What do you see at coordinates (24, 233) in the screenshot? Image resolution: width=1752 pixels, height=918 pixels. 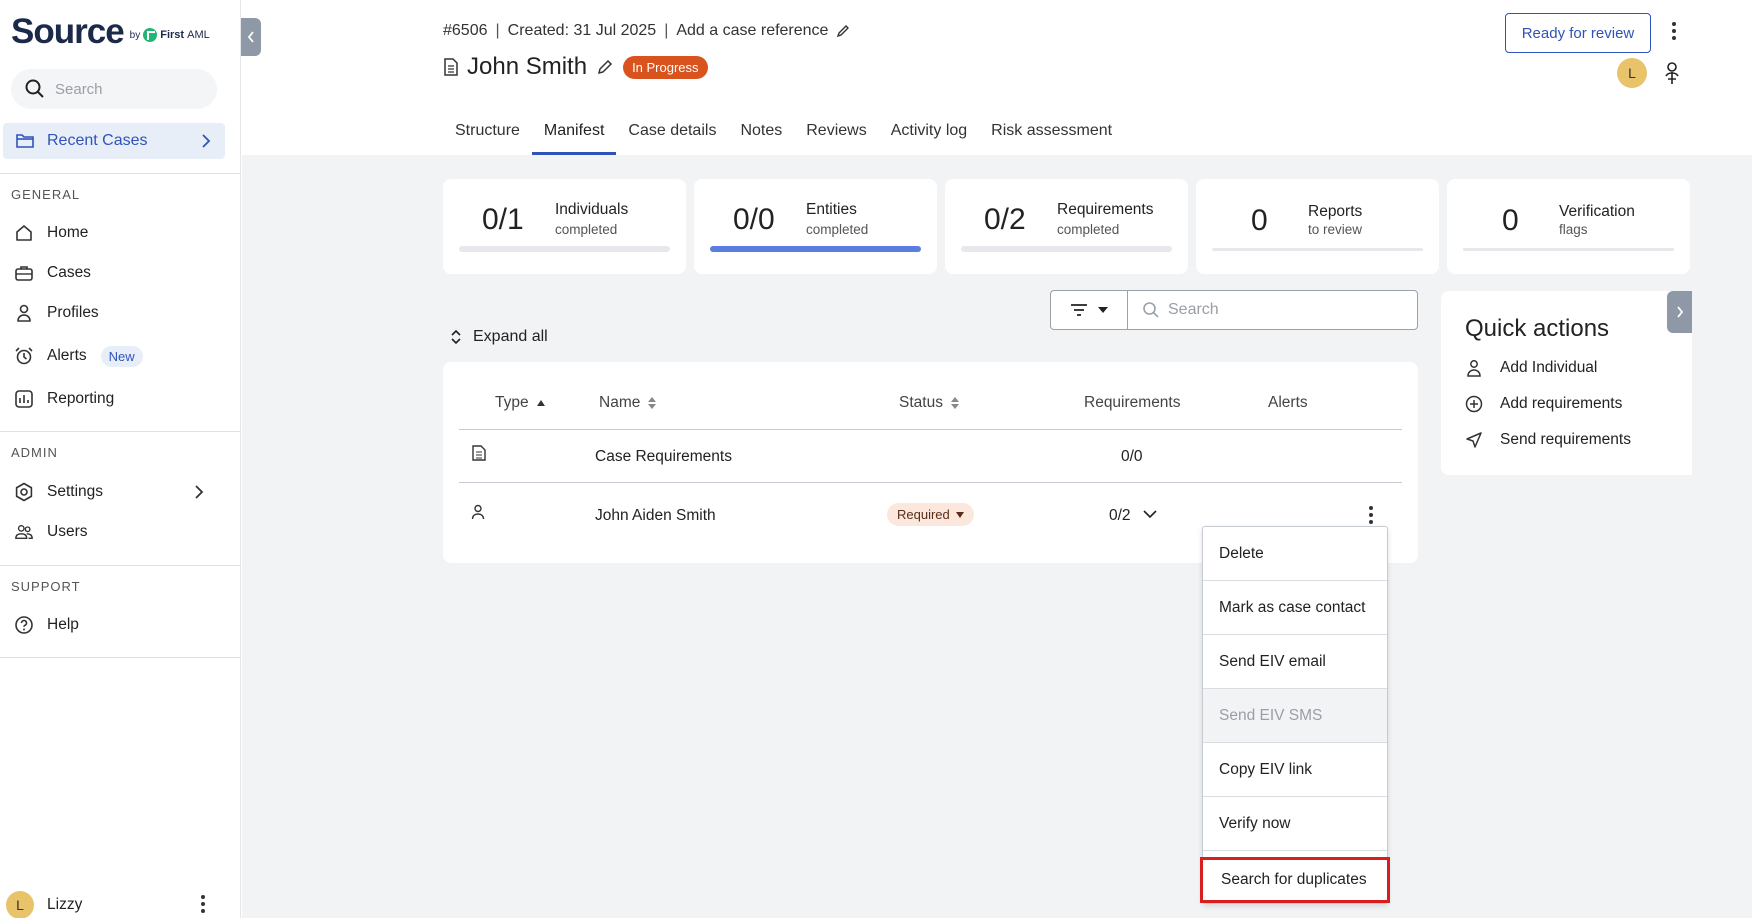 I see `home-icon` at bounding box center [24, 233].